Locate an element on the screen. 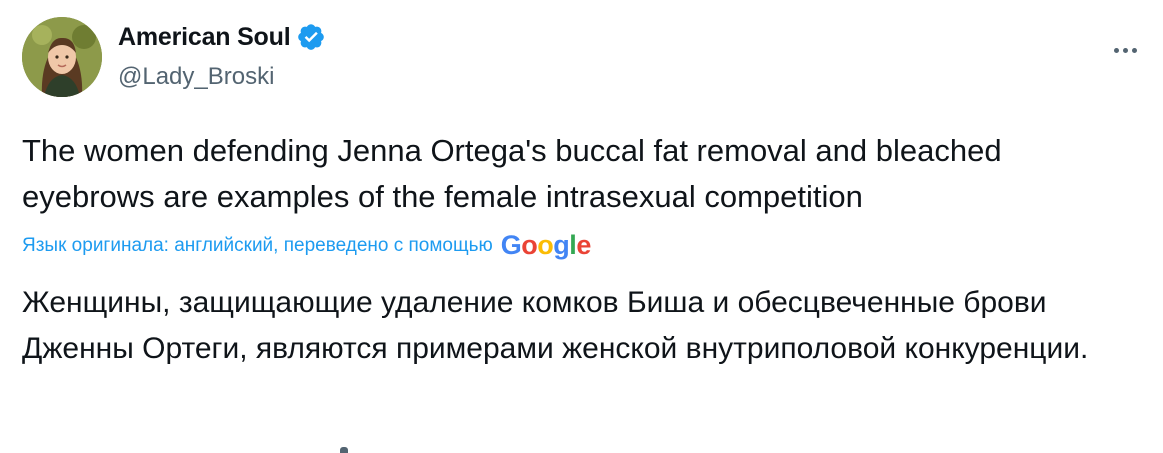 This screenshot has width=1163, height=453. author-name-row: American Soul is located at coordinates (222, 37).